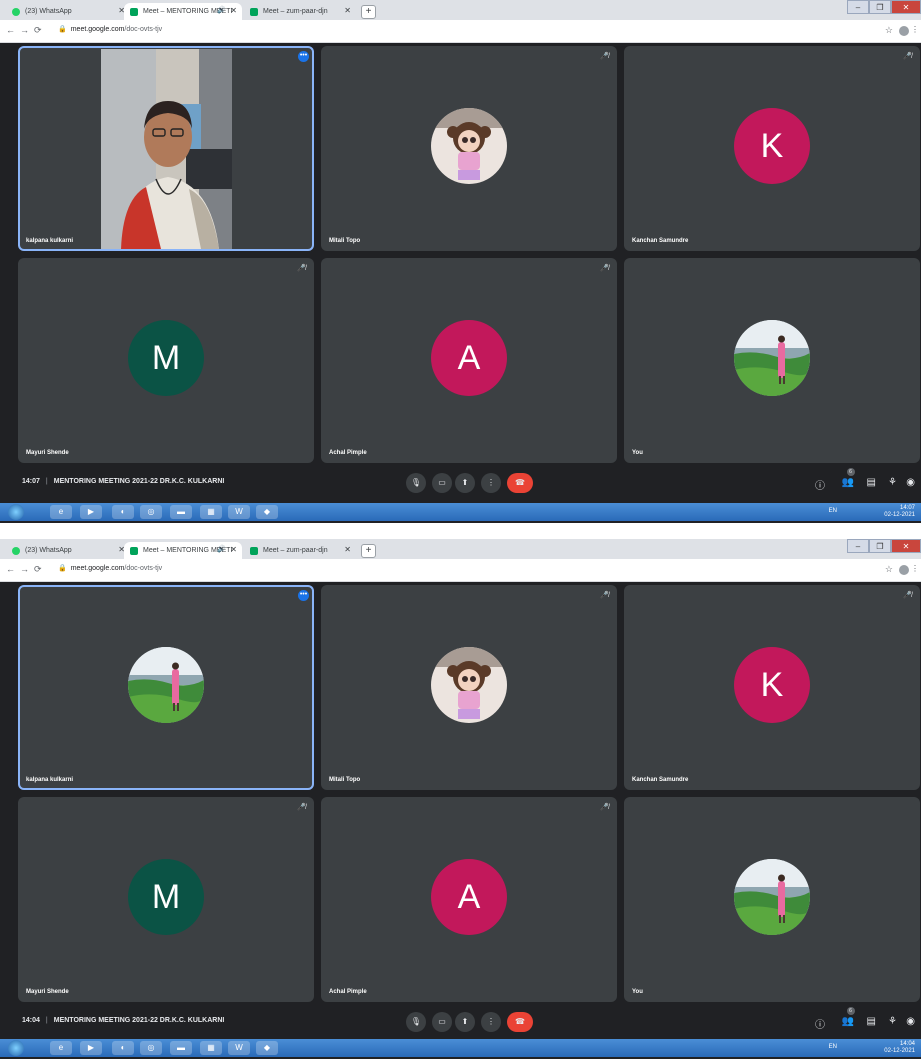  I want to click on system-clock: 14:04 02-12-2021, so click(899, 1048).